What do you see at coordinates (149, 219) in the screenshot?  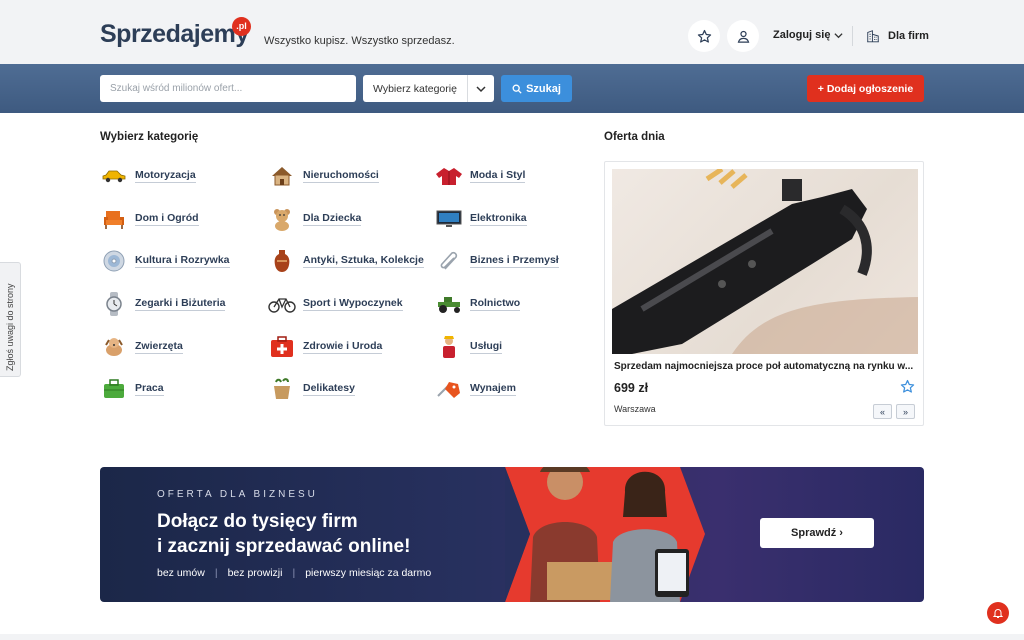 I see `category-dom-i-ogrod: Dom i Ogród` at bounding box center [149, 219].